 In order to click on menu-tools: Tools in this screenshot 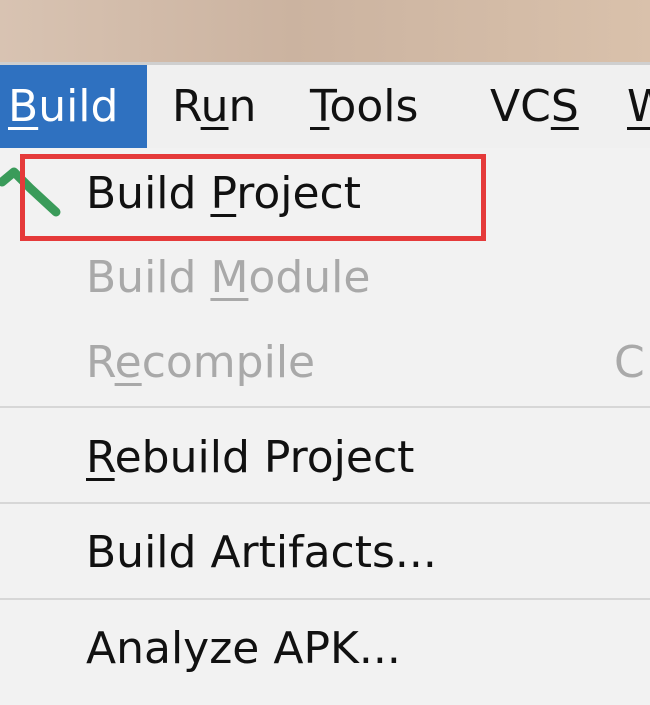, I will do `click(364, 106)`.